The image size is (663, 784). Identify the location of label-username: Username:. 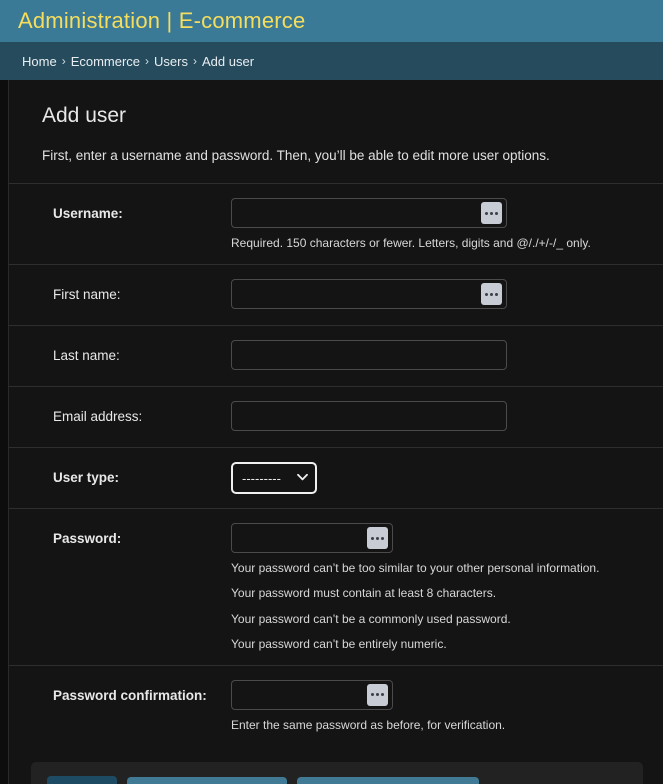
(88, 213).